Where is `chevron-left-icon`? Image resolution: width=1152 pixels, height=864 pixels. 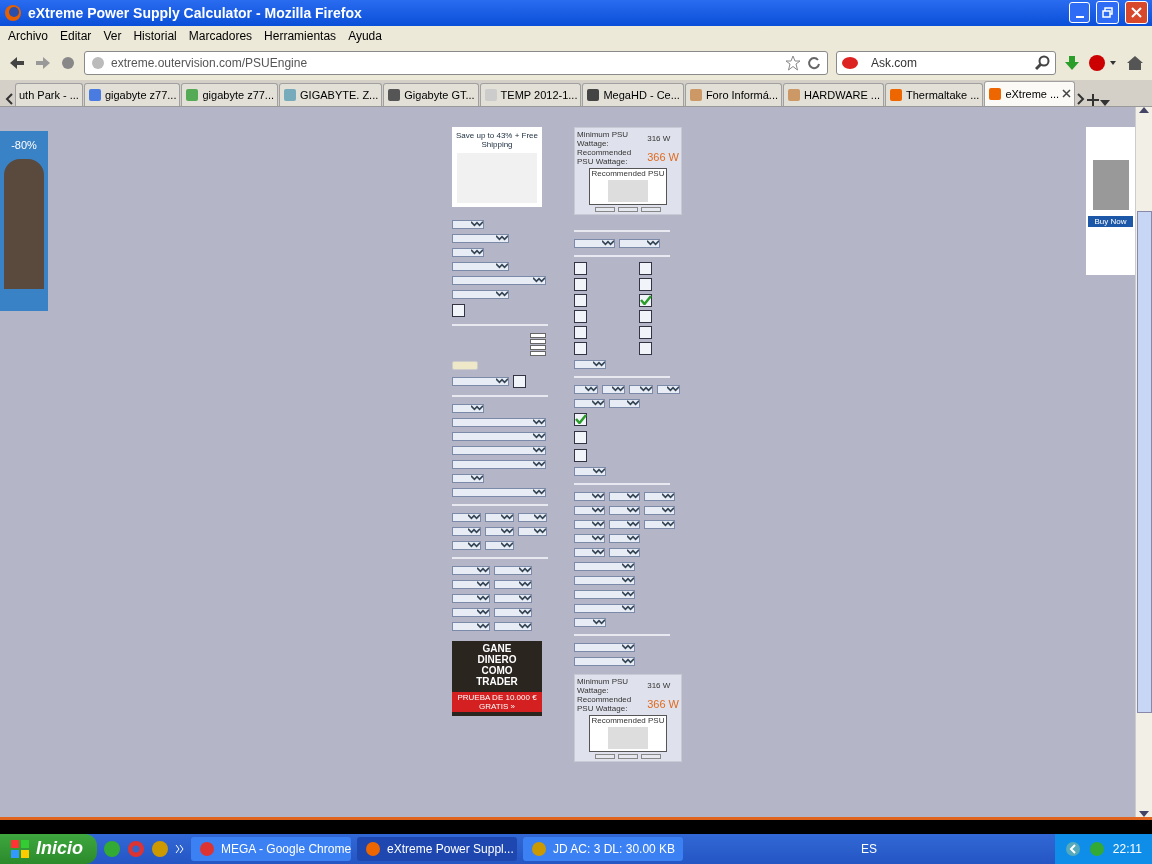
chevron-left-icon is located at coordinates (9, 98).